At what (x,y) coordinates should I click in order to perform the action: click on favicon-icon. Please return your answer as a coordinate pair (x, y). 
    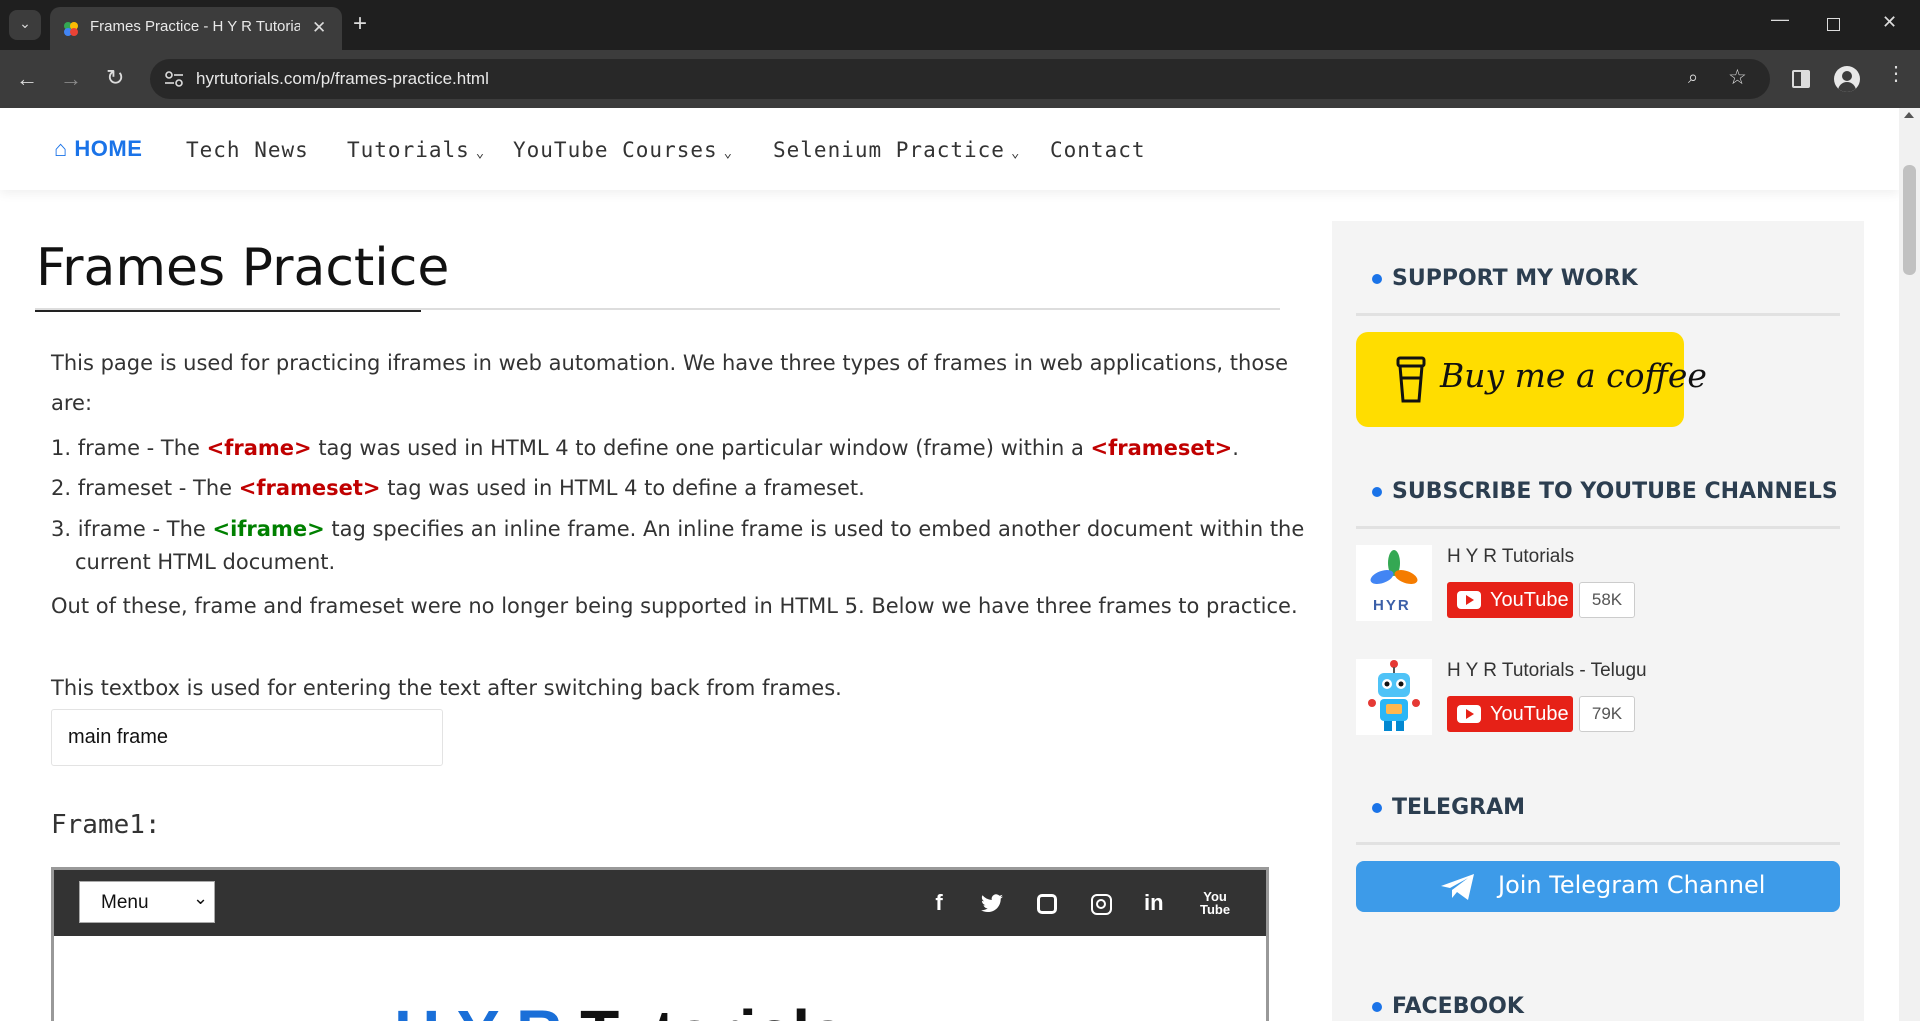
    Looking at the image, I should click on (71, 29).